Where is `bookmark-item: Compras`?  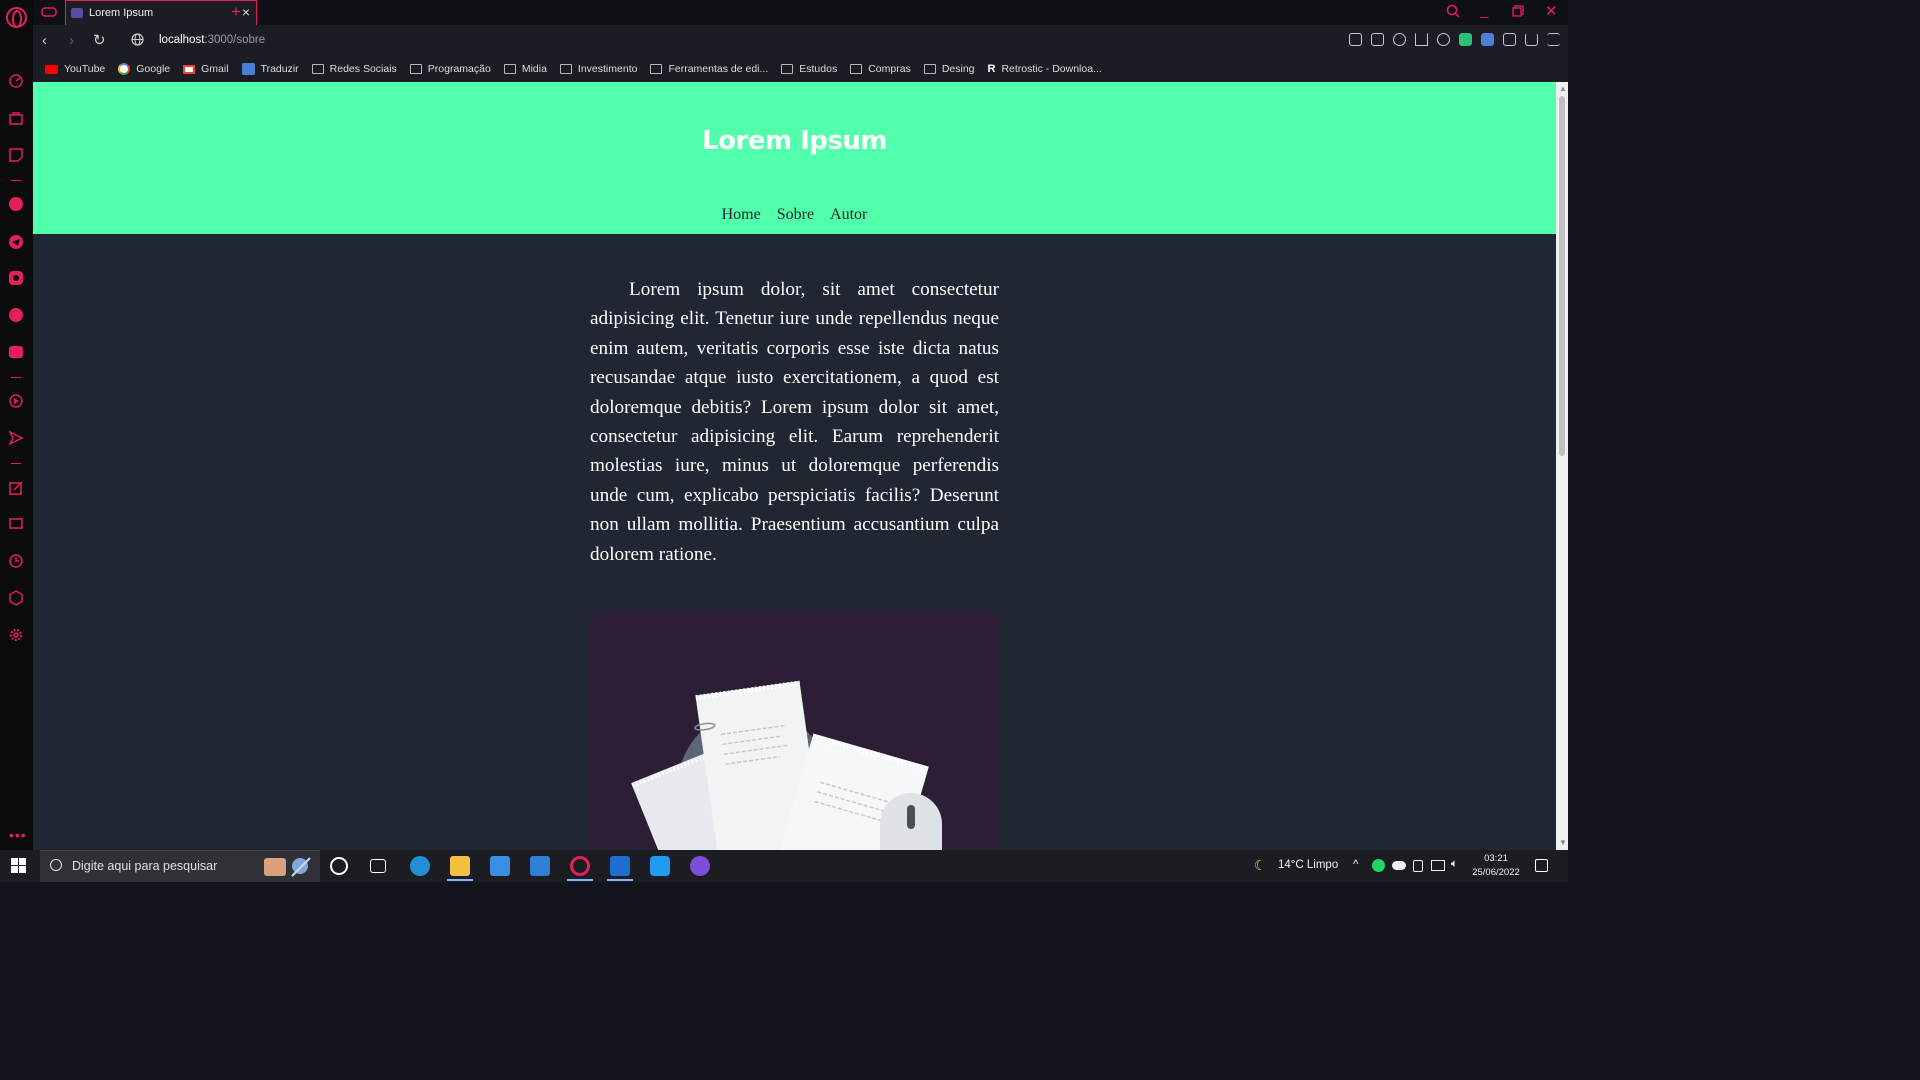 bookmark-item: Compras is located at coordinates (880, 69).